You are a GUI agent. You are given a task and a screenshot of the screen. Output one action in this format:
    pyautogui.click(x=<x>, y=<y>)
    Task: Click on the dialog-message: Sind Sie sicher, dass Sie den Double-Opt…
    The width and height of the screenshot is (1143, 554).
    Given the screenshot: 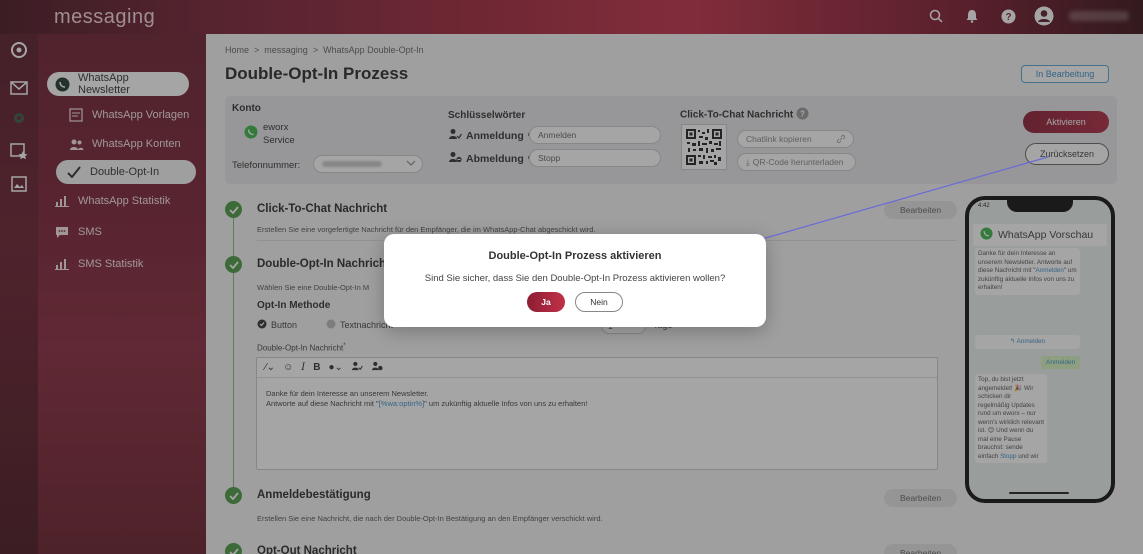 What is the action you would take?
    pyautogui.click(x=575, y=278)
    